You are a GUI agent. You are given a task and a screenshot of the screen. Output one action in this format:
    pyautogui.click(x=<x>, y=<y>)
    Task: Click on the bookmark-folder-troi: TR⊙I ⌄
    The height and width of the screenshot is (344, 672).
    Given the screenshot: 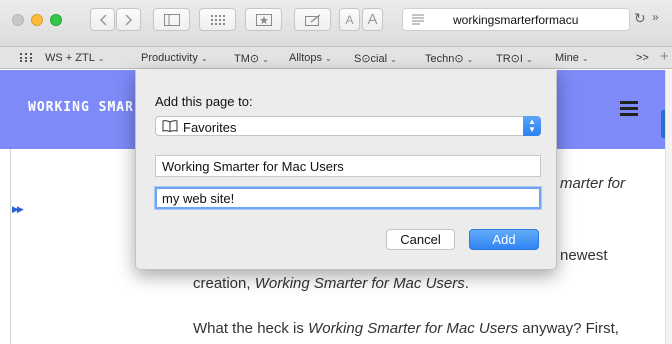 What is the action you would take?
    pyautogui.click(x=514, y=58)
    